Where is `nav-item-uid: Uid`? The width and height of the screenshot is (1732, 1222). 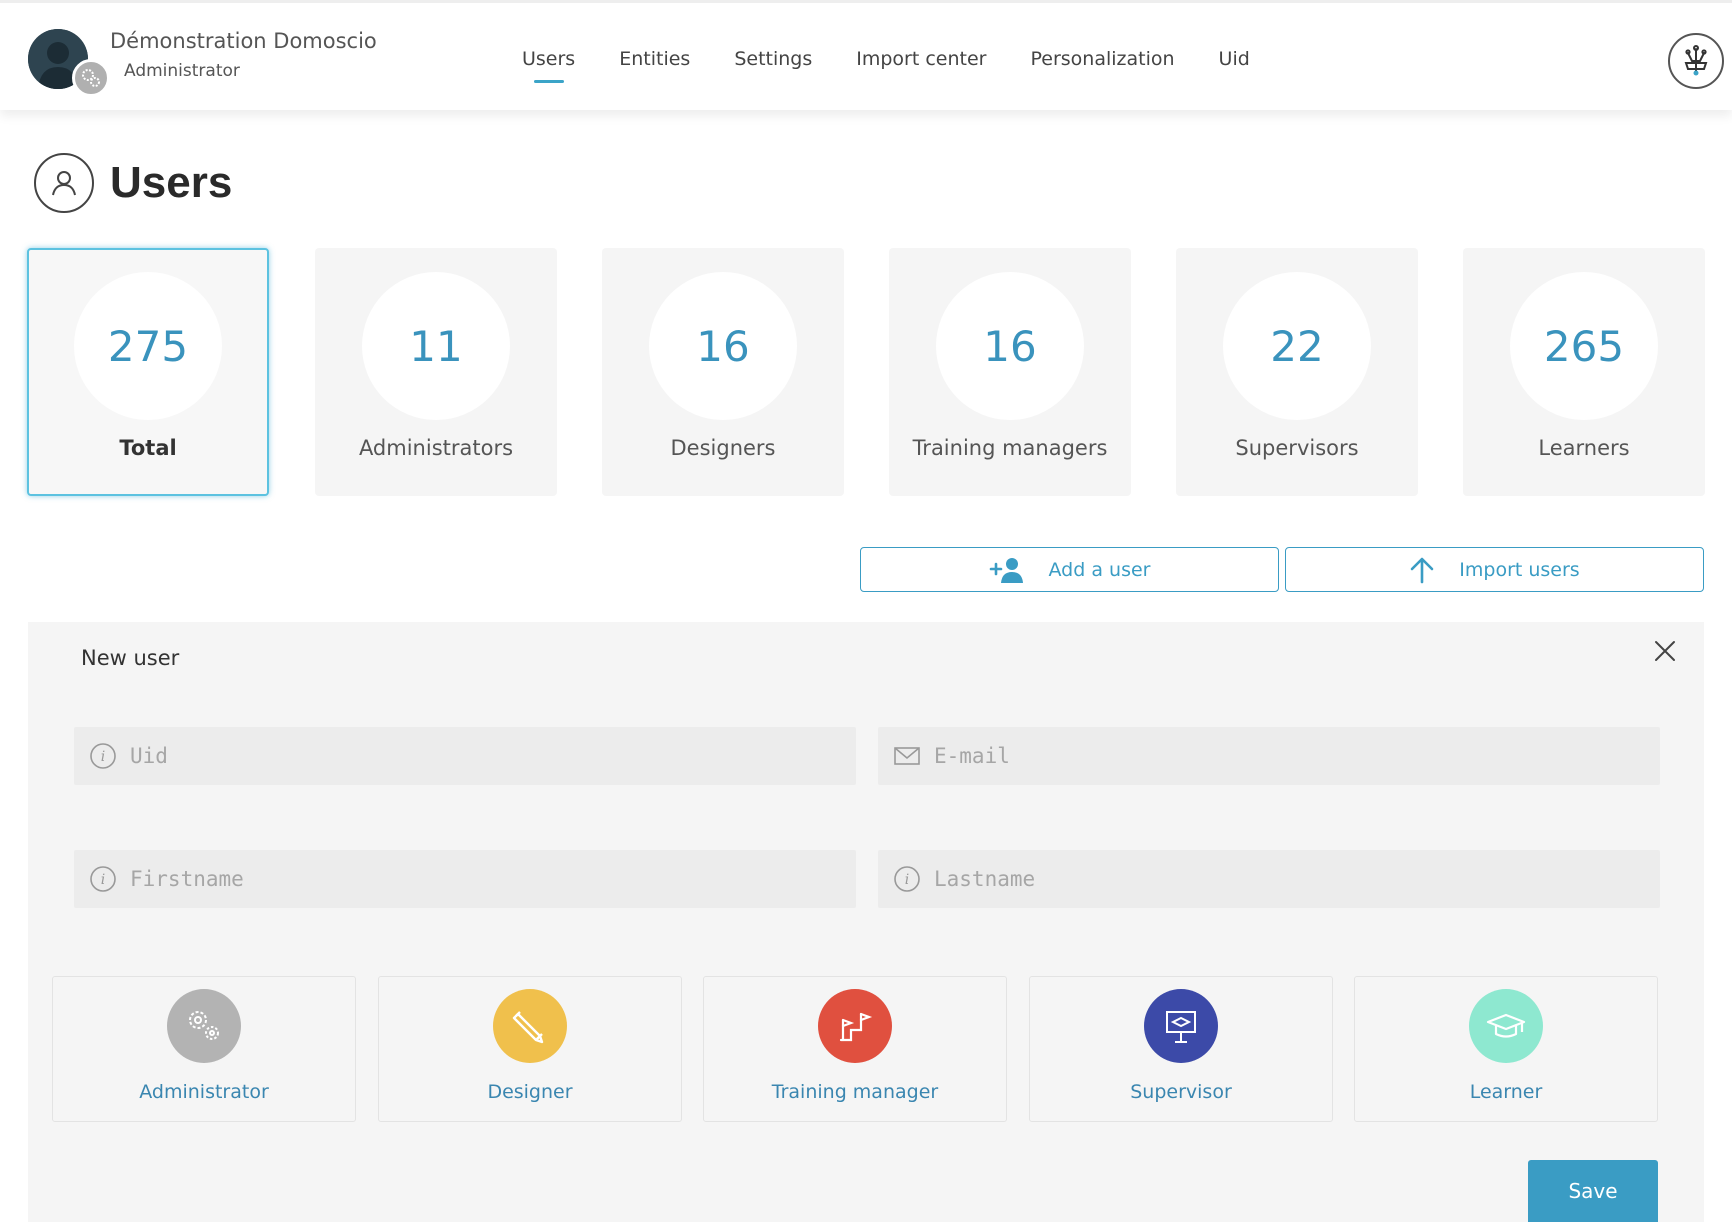
nav-item-uid: Uid is located at coordinates (1234, 58).